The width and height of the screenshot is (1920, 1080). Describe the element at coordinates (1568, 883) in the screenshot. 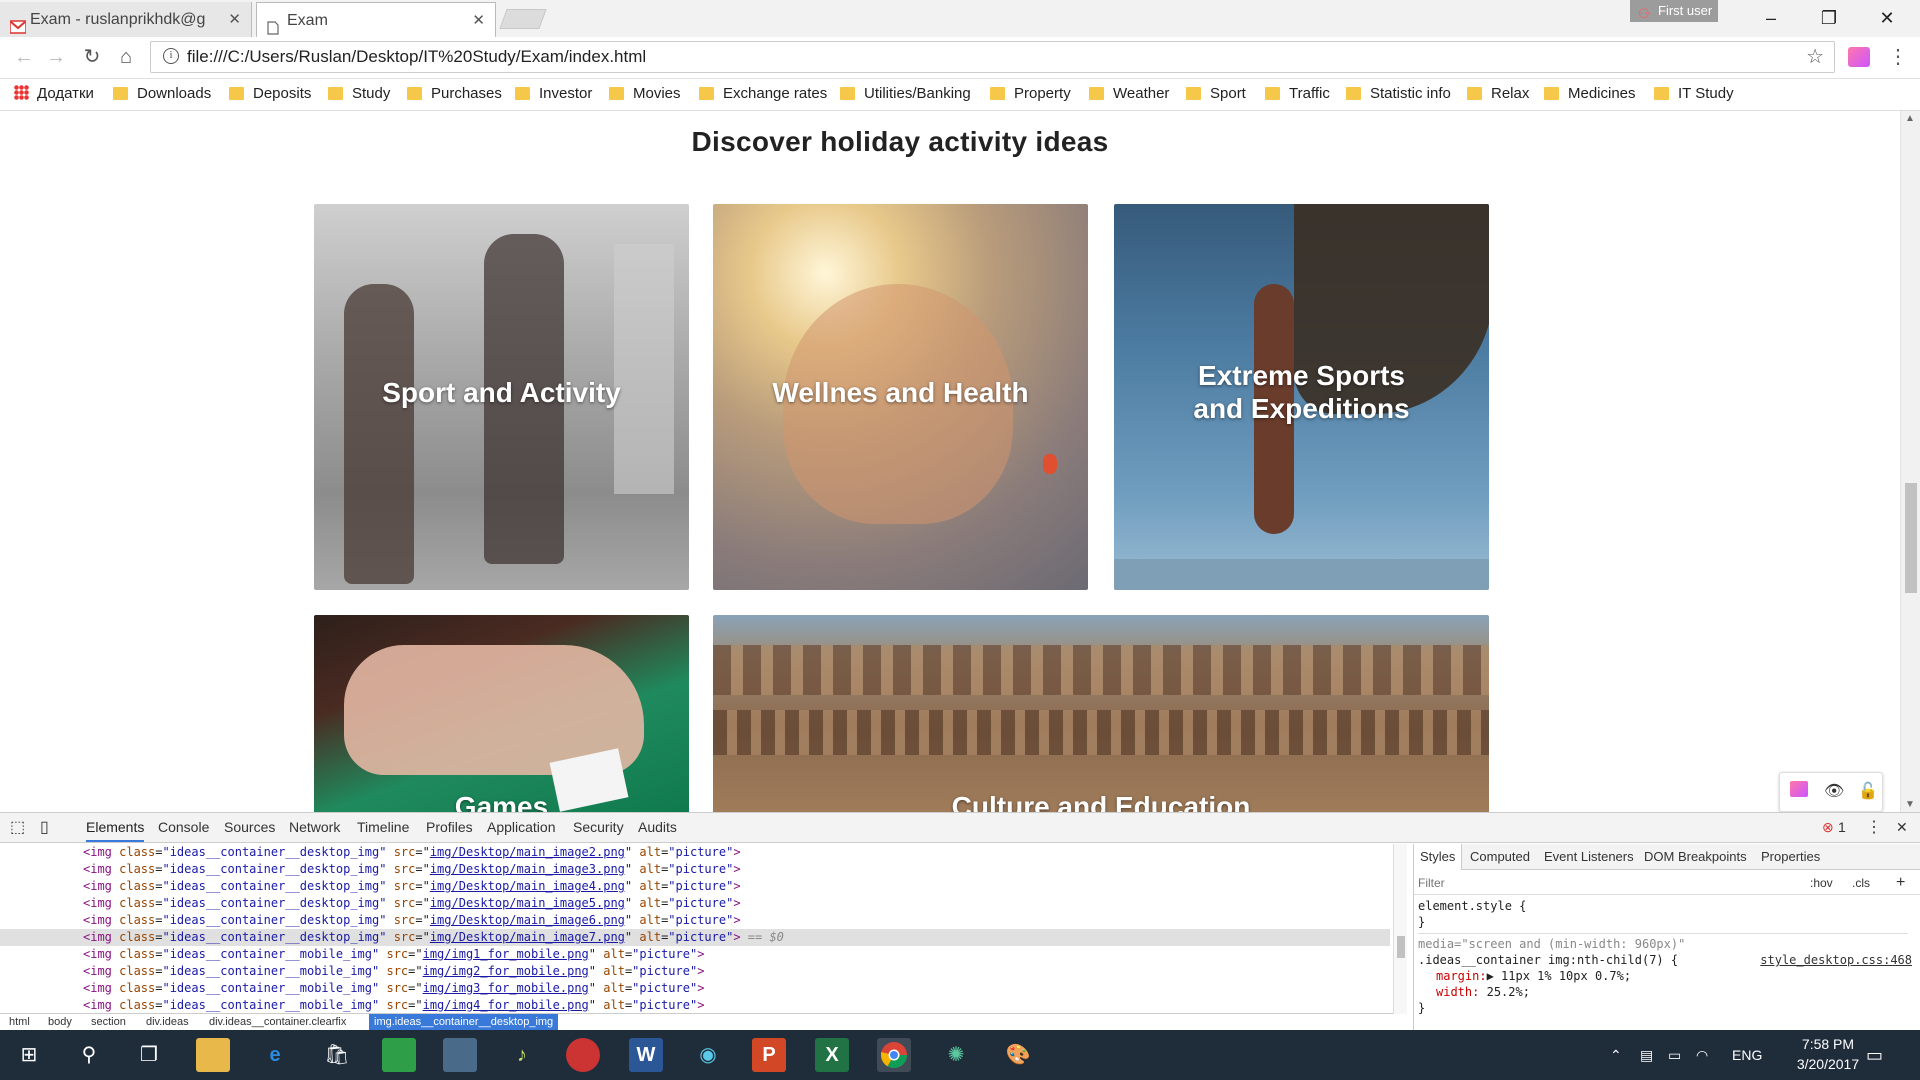

I see `styles-filter-input` at that location.